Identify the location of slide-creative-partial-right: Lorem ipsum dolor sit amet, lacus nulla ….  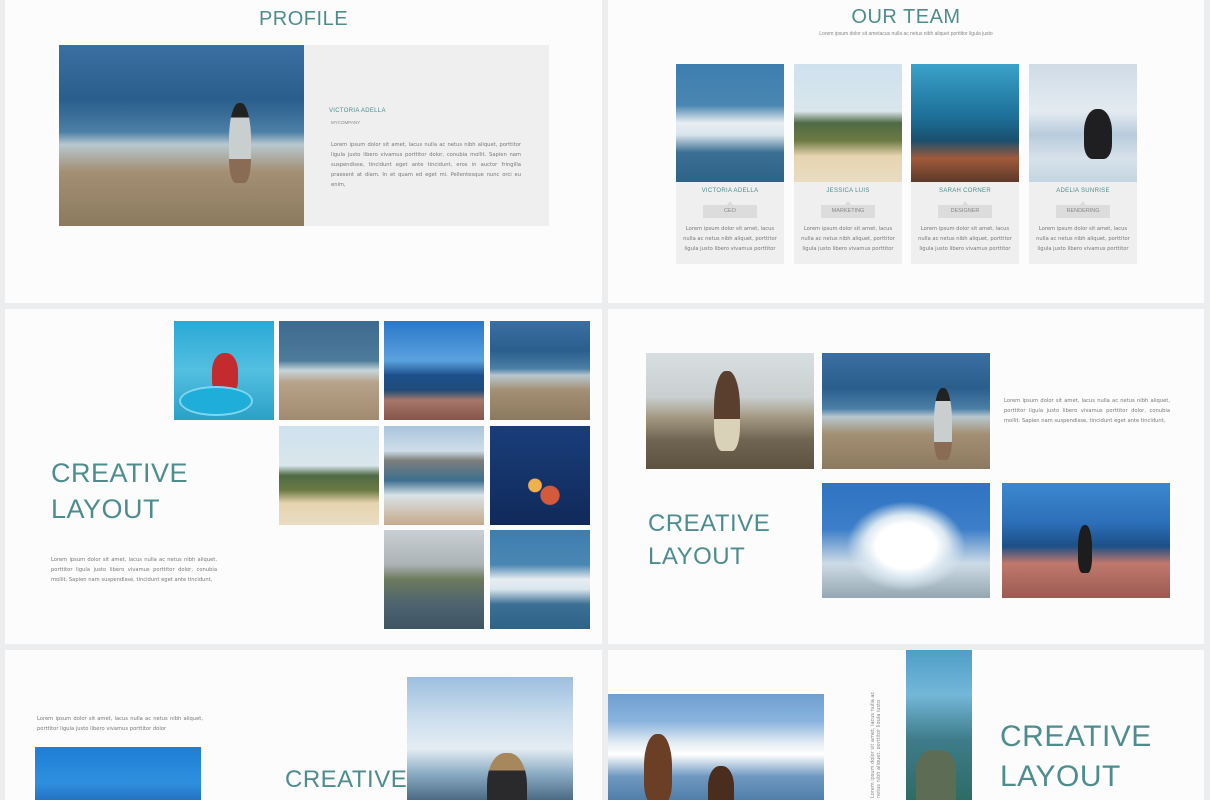
(906, 725).